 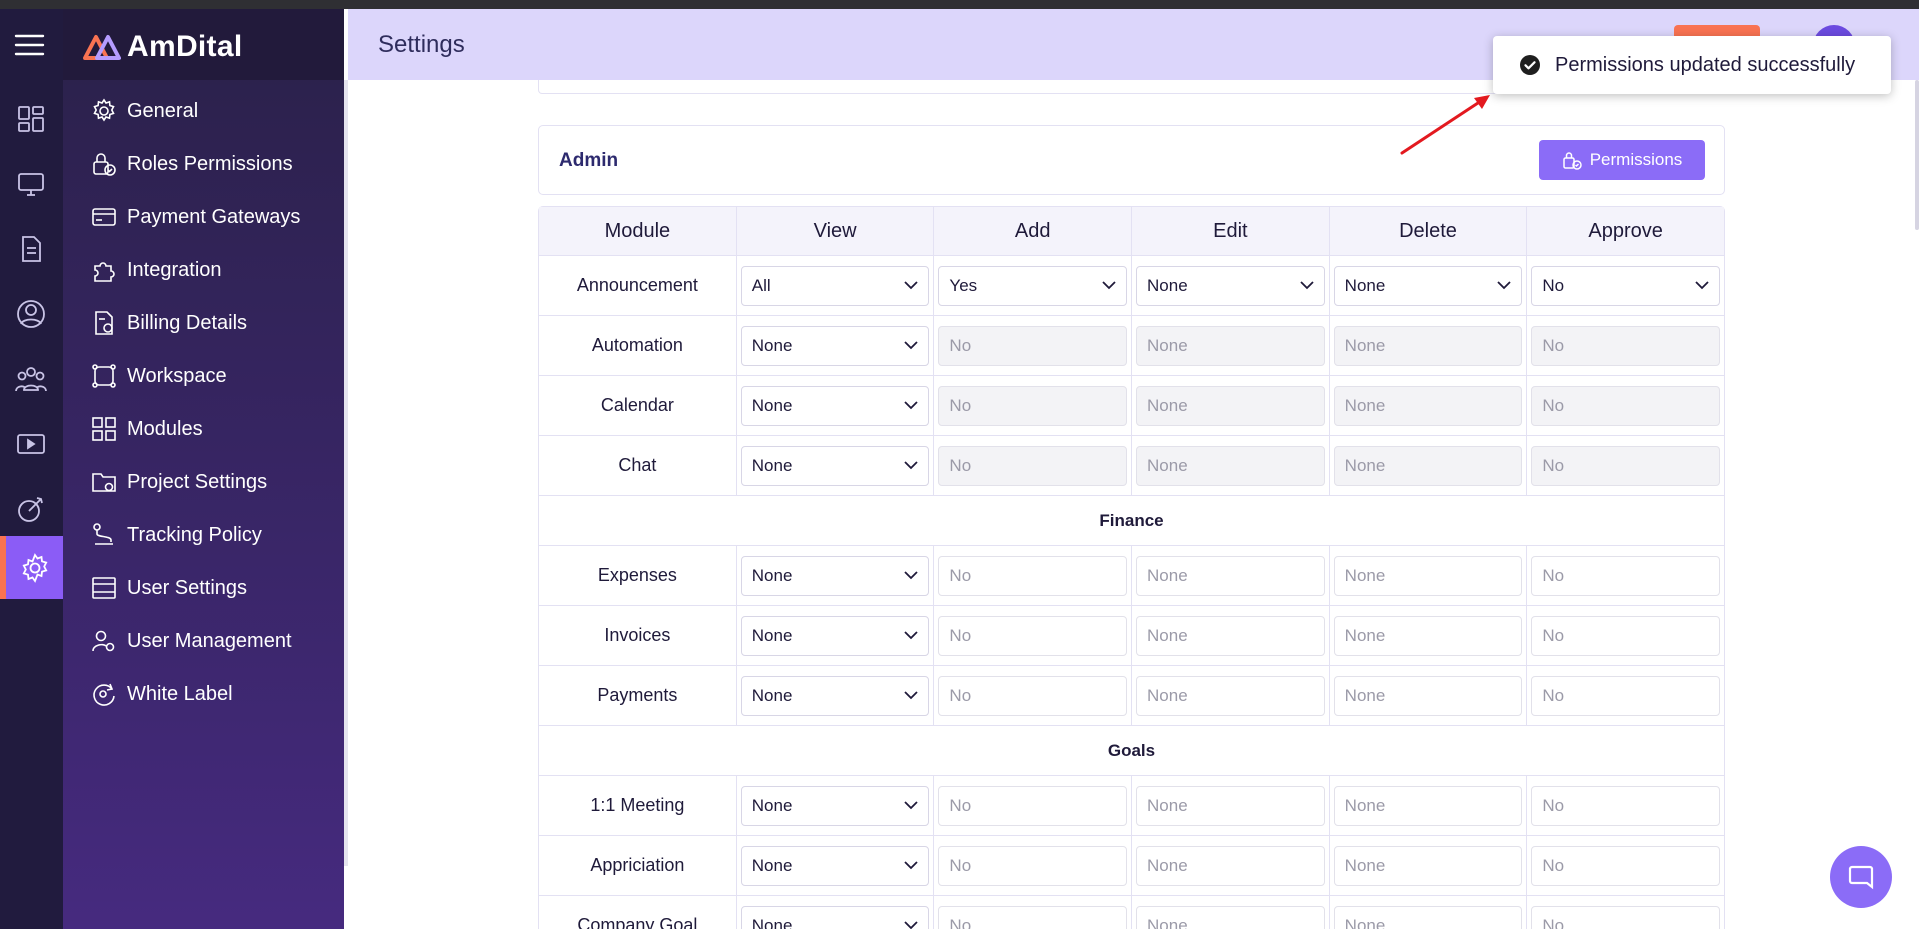 I want to click on column-header: Module, so click(x=638, y=231).